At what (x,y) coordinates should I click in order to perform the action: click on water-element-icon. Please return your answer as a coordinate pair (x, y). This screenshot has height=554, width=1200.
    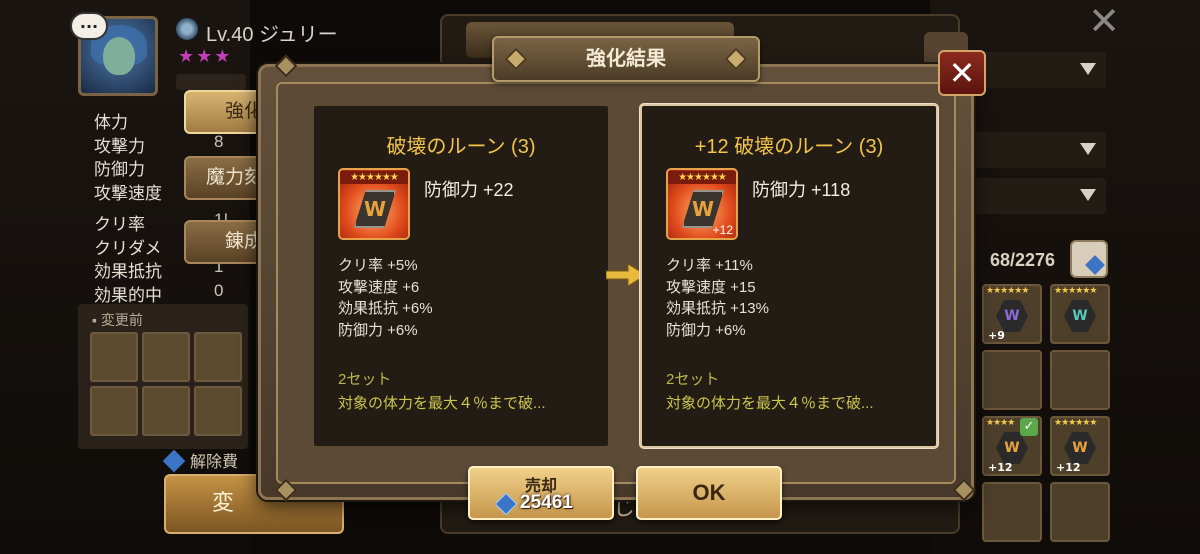
    Looking at the image, I should click on (187, 29).